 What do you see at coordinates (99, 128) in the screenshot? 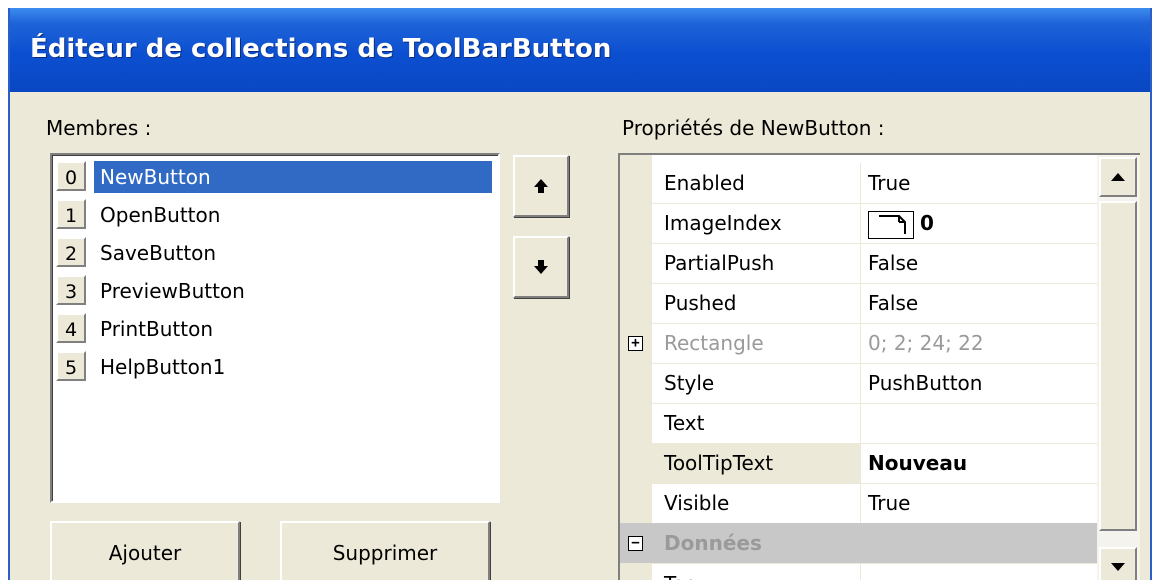
I see `members-label: Membres :` at bounding box center [99, 128].